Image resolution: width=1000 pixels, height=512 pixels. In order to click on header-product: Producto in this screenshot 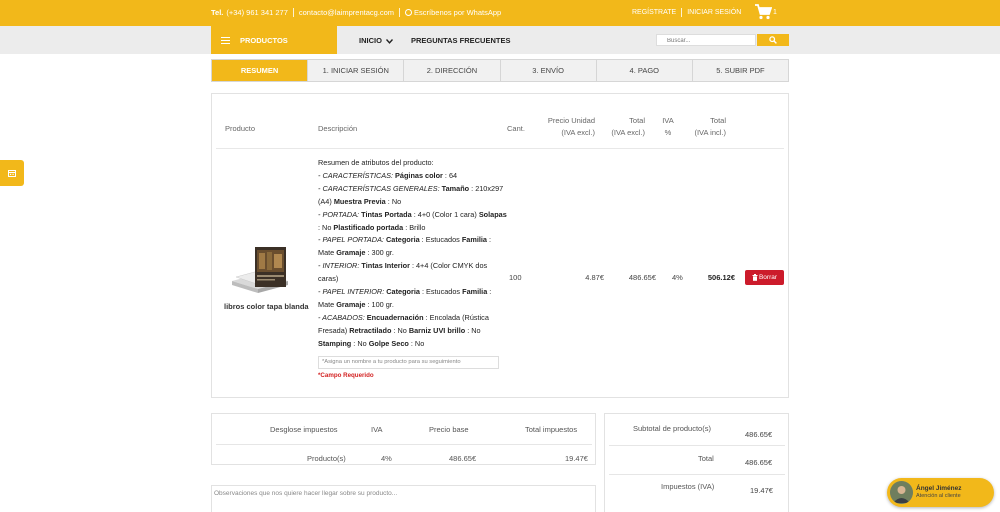, I will do `click(240, 128)`.